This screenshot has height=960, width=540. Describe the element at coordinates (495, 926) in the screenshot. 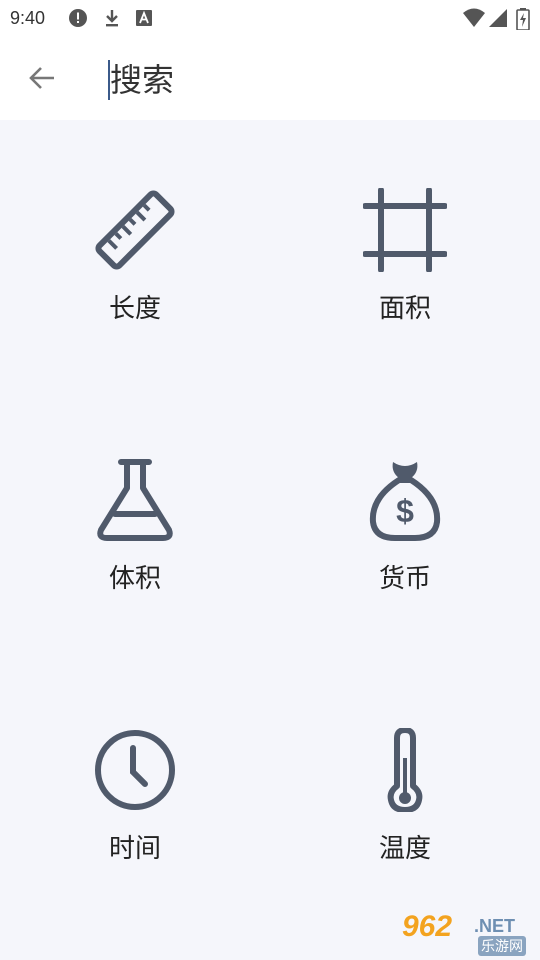

I see `watermark-suffix: .NET` at that location.